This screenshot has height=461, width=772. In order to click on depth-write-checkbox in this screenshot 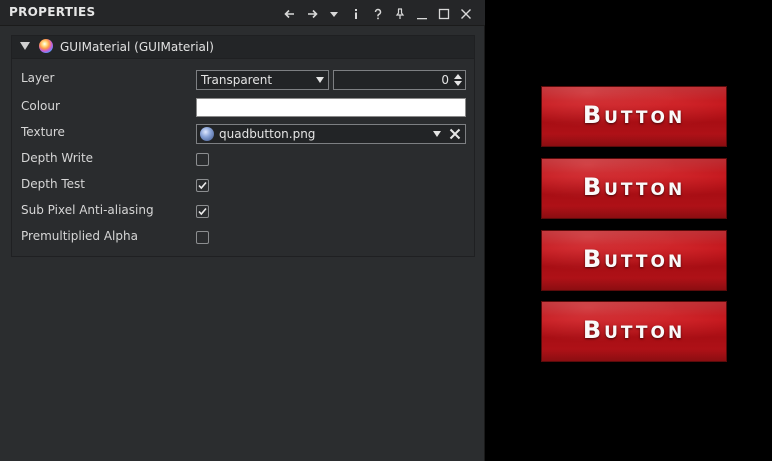, I will do `click(202, 159)`.